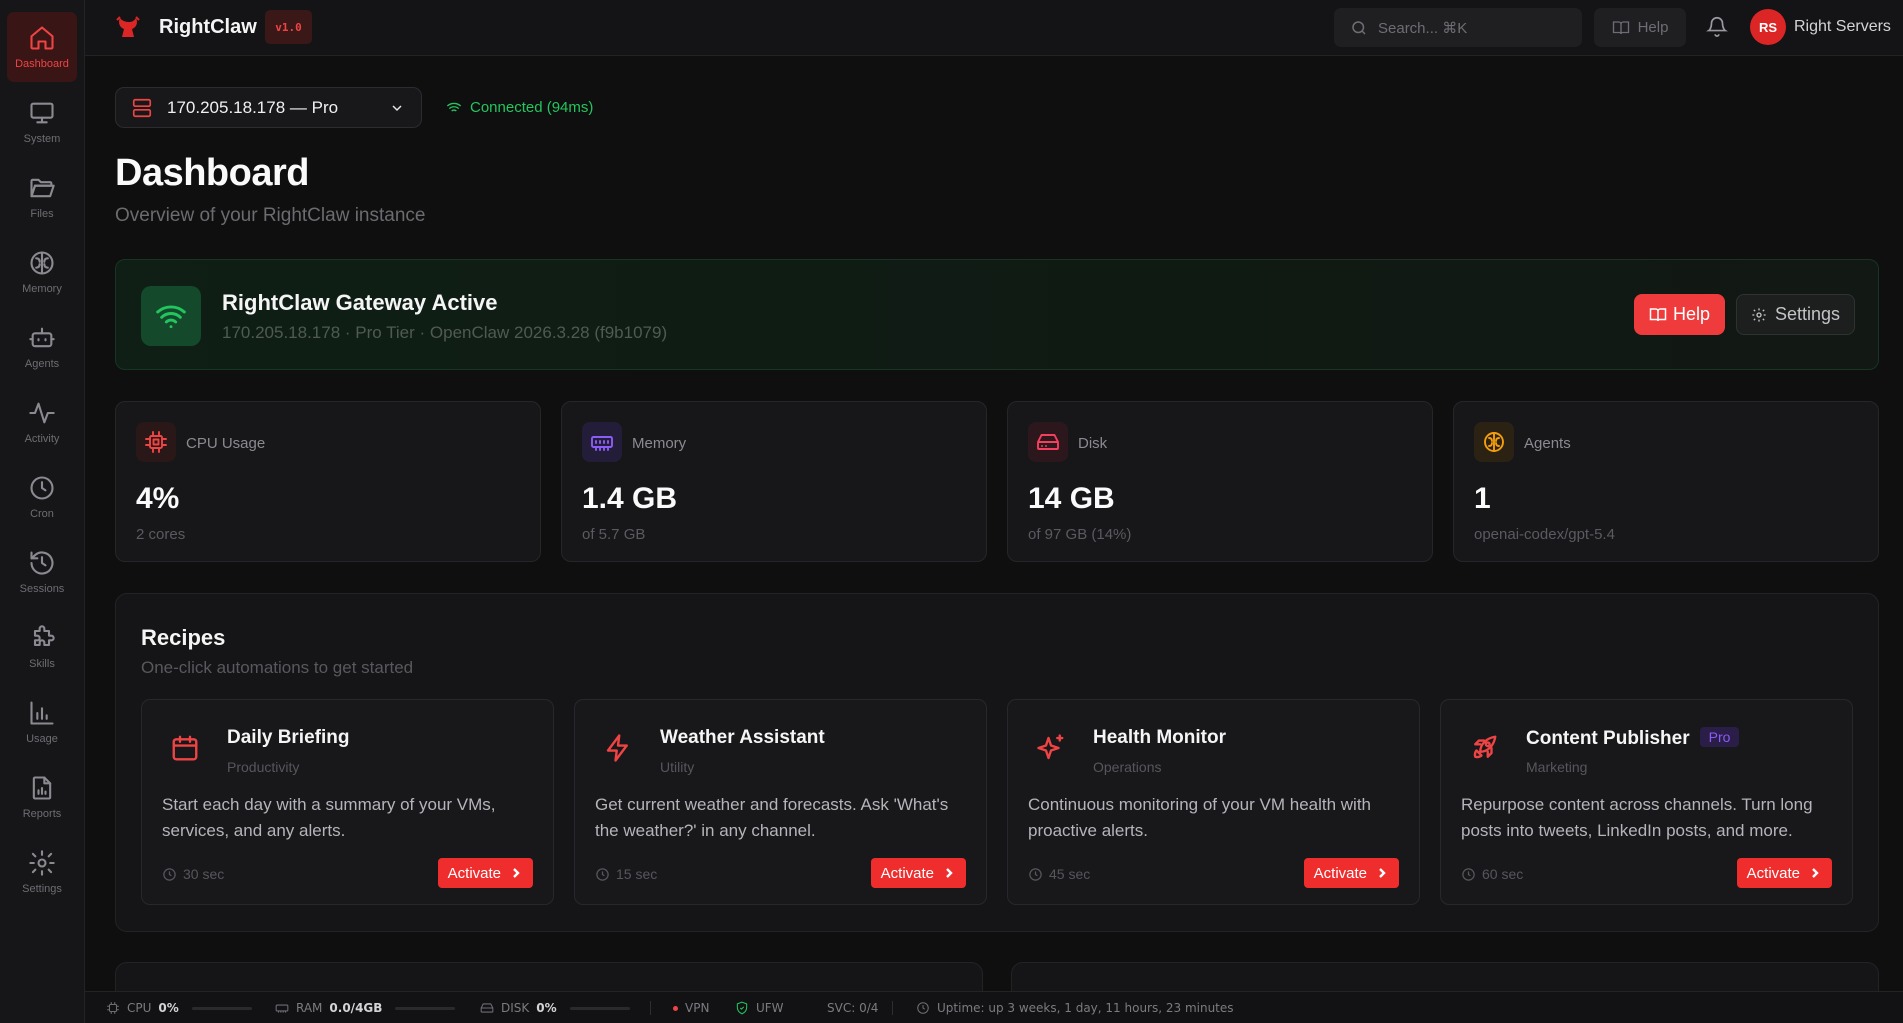 This screenshot has height=1023, width=1903. What do you see at coordinates (42, 739) in the screenshot?
I see `sidebar-item-label: Usage` at bounding box center [42, 739].